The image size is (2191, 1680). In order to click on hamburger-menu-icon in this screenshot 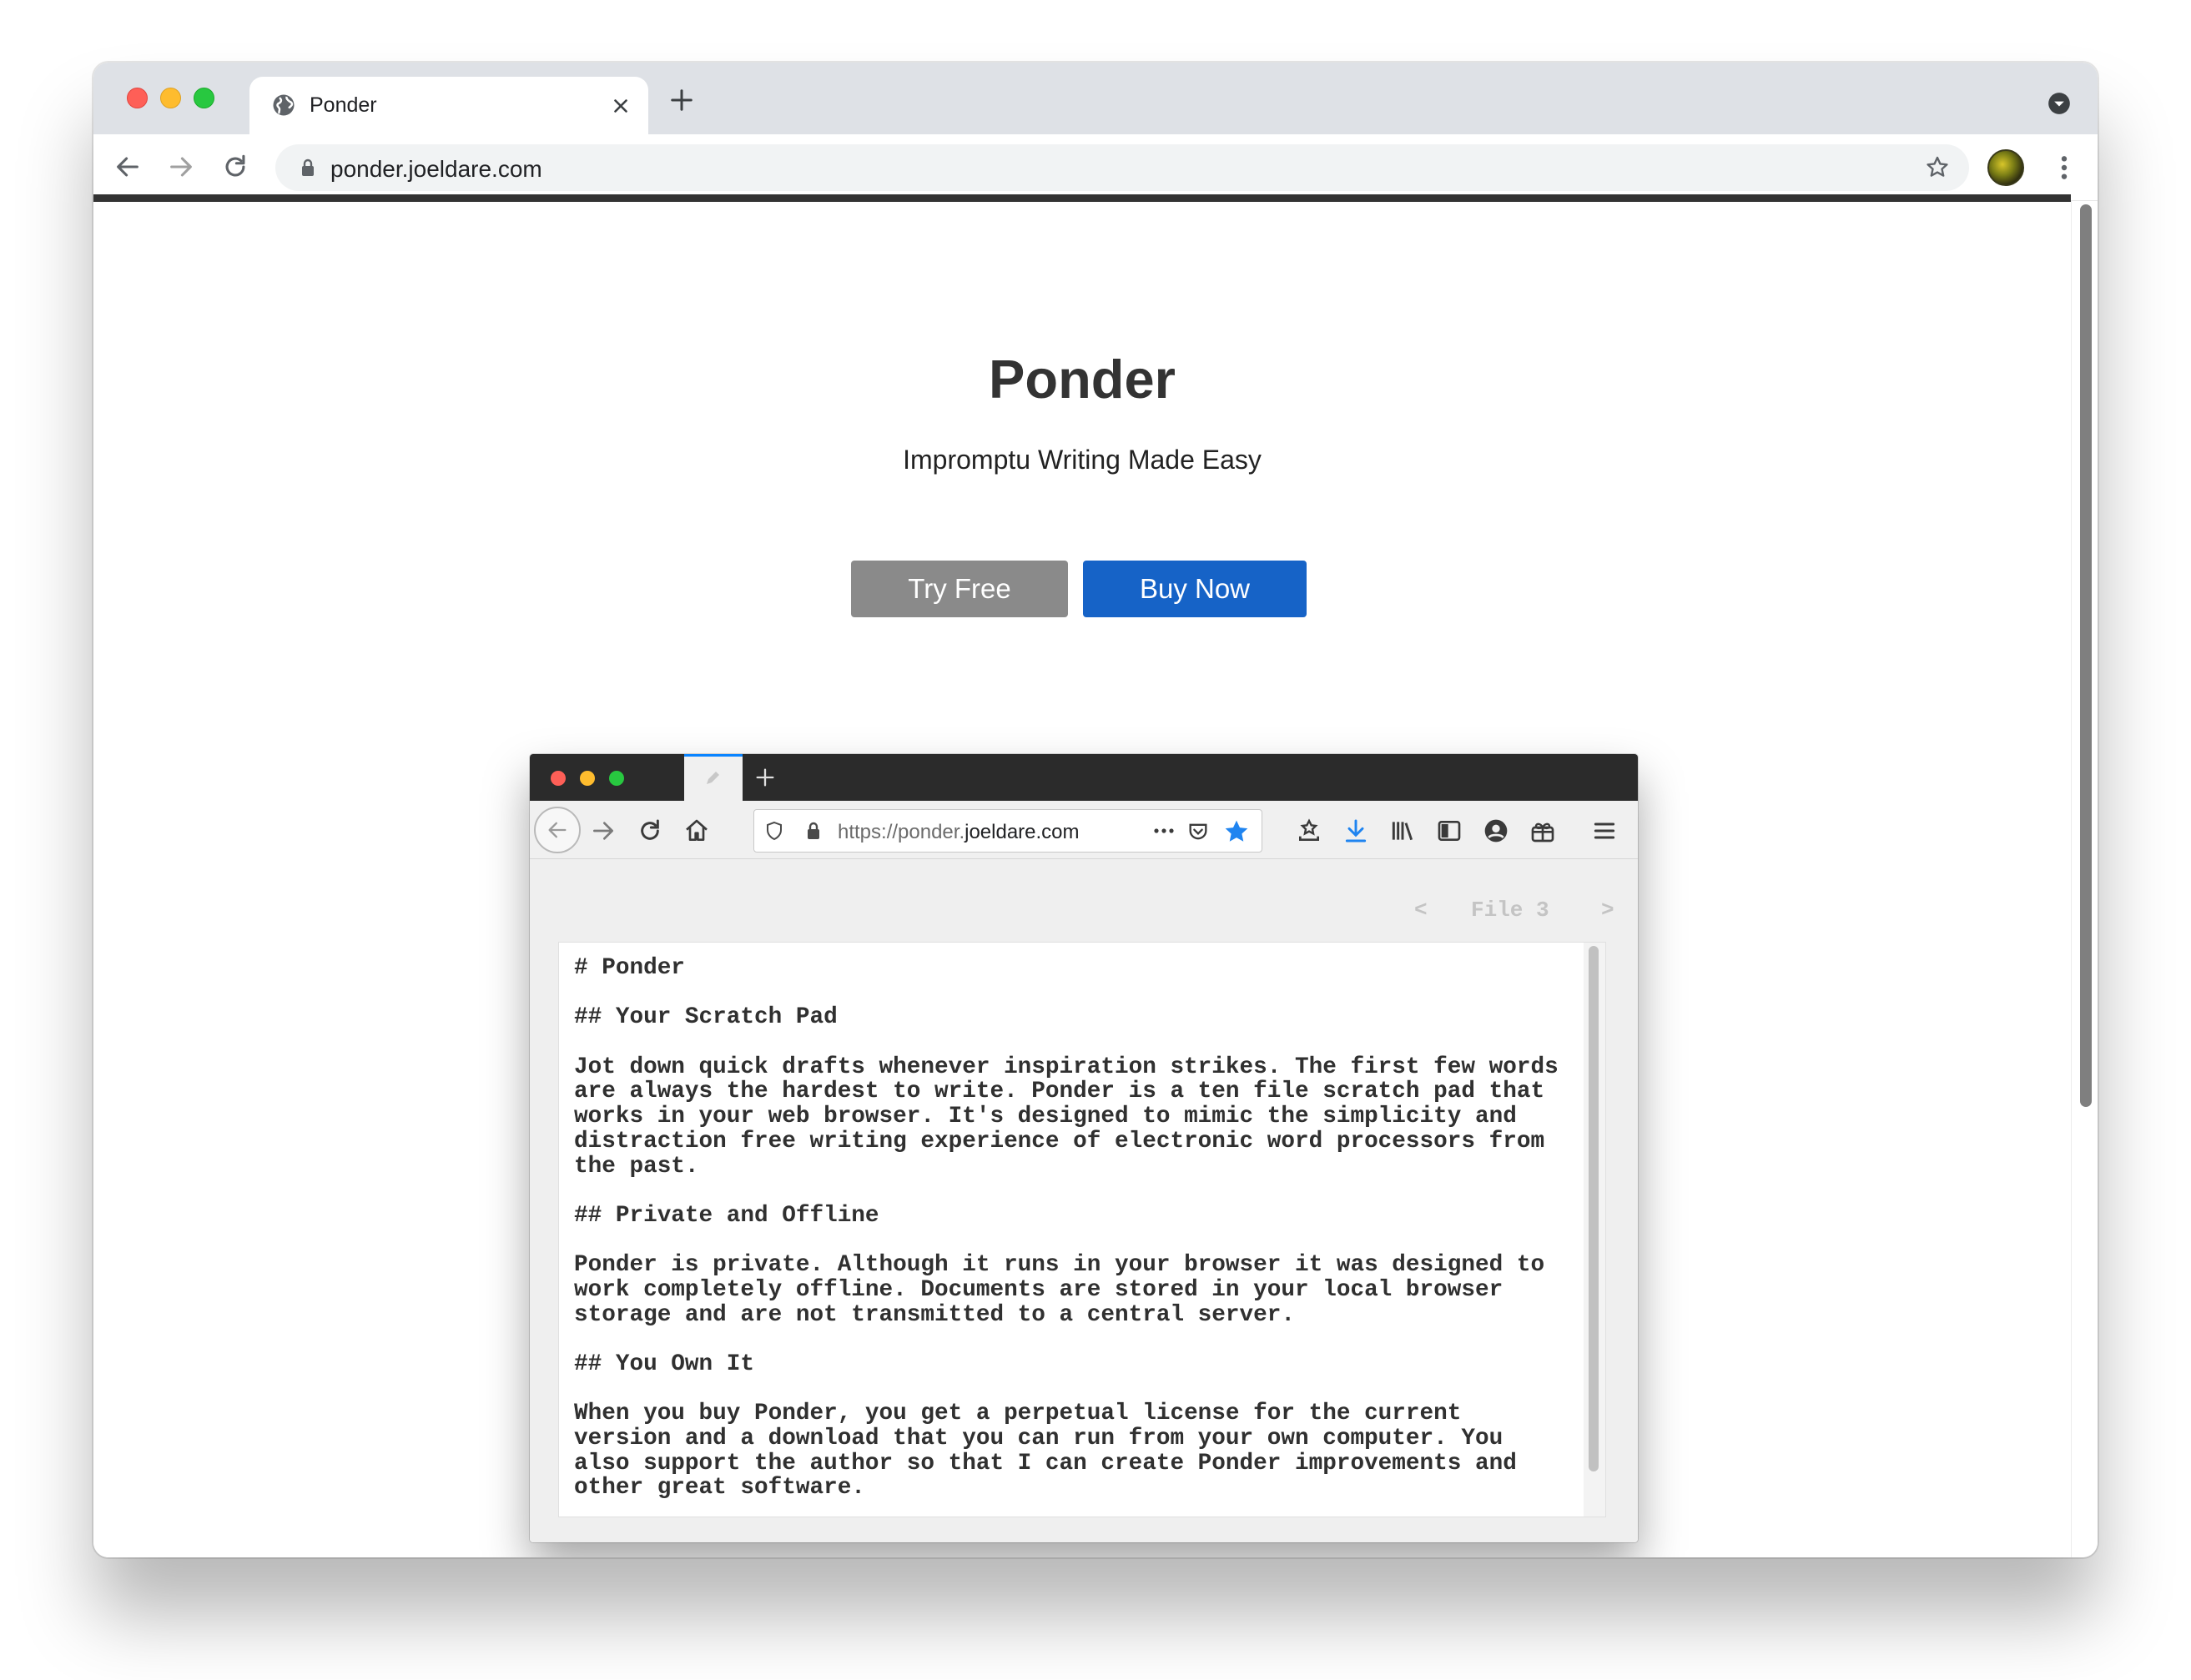, I will do `click(1604, 830)`.